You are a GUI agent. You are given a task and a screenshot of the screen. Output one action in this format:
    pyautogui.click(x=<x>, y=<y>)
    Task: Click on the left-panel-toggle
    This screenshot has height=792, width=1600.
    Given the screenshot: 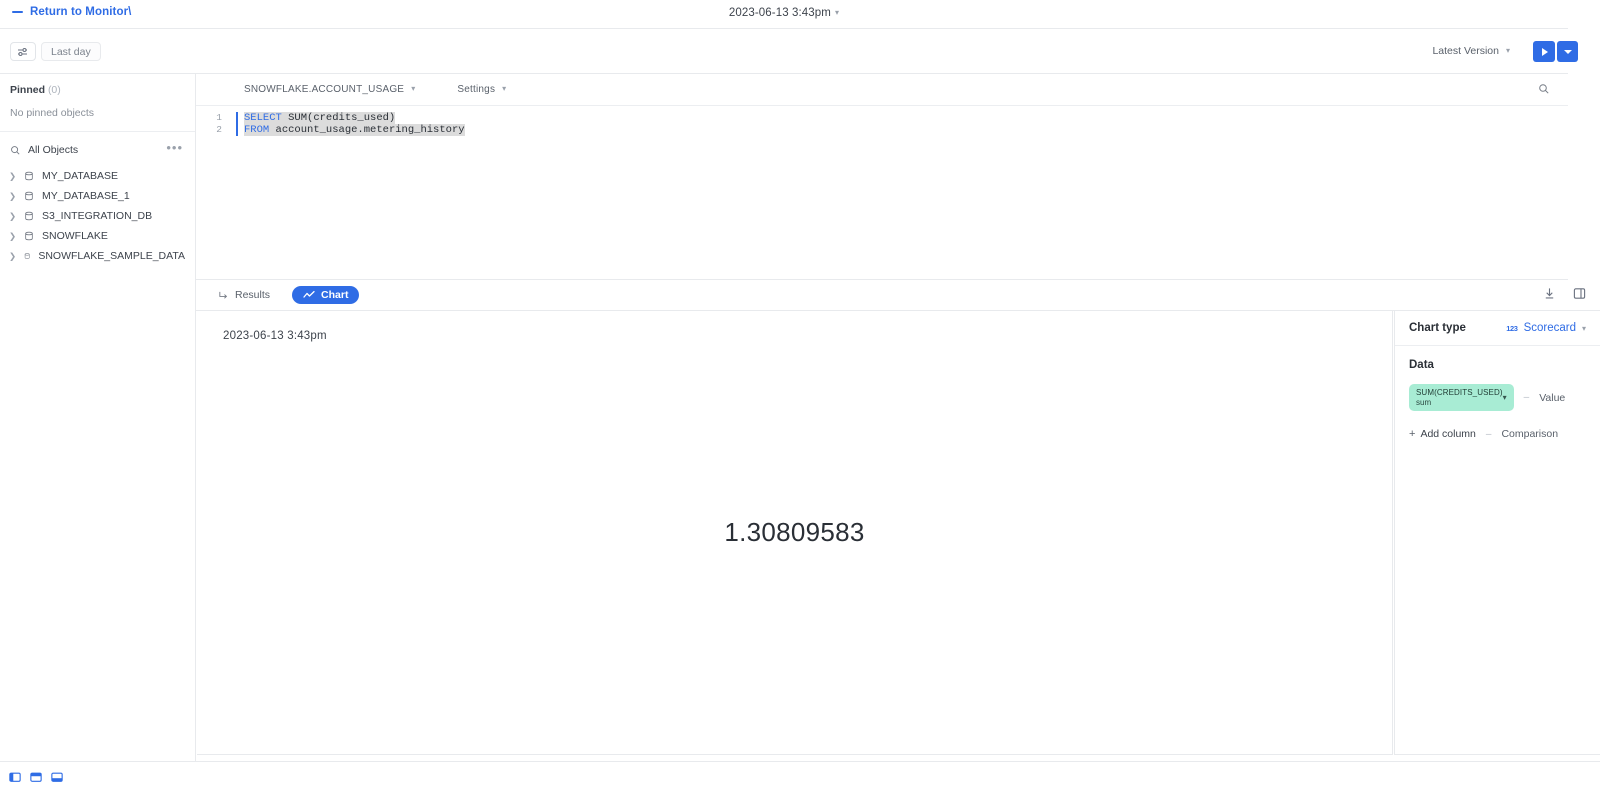 What is the action you would take?
    pyautogui.click(x=15, y=777)
    